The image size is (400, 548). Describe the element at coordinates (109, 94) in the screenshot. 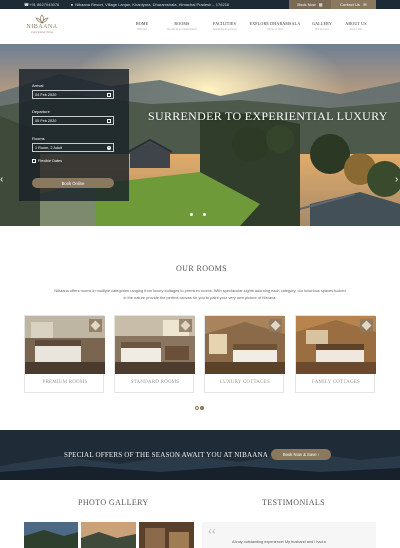

I see `arrival-calendar-icon` at that location.